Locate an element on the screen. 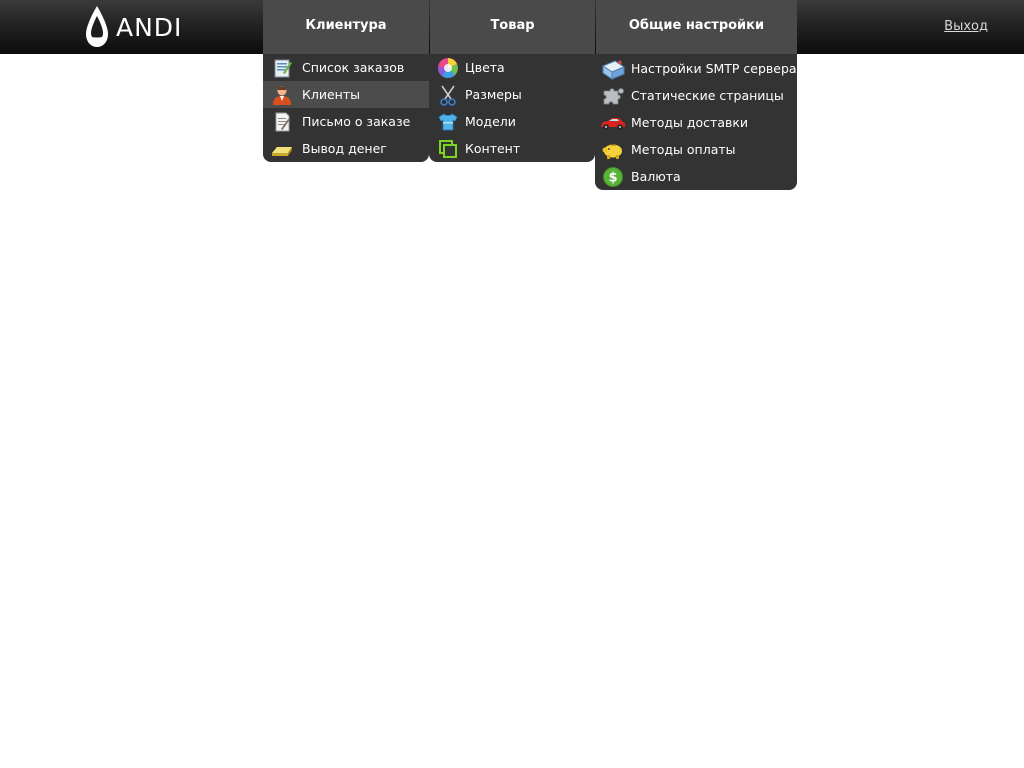  menu-item-label: Модели is located at coordinates (490, 121).